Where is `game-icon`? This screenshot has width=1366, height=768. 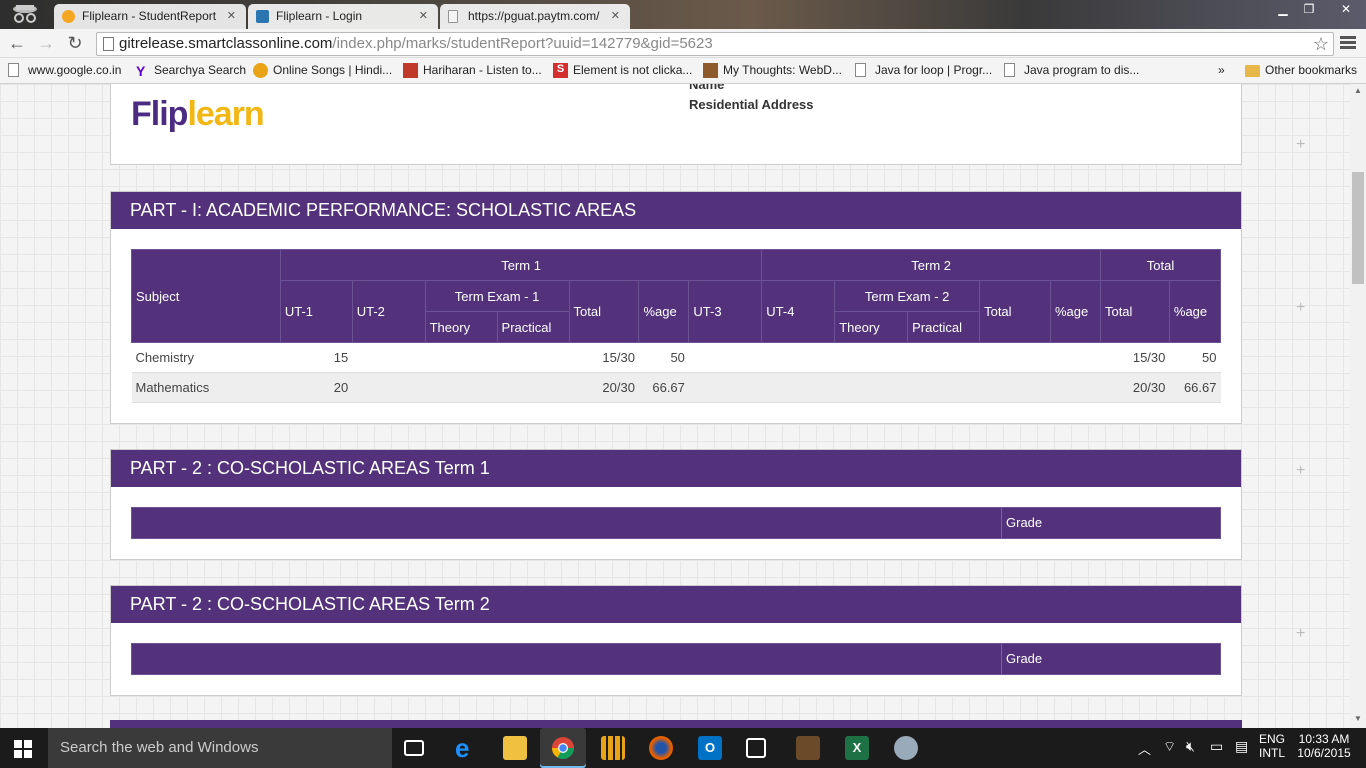
game-icon is located at coordinates (808, 748).